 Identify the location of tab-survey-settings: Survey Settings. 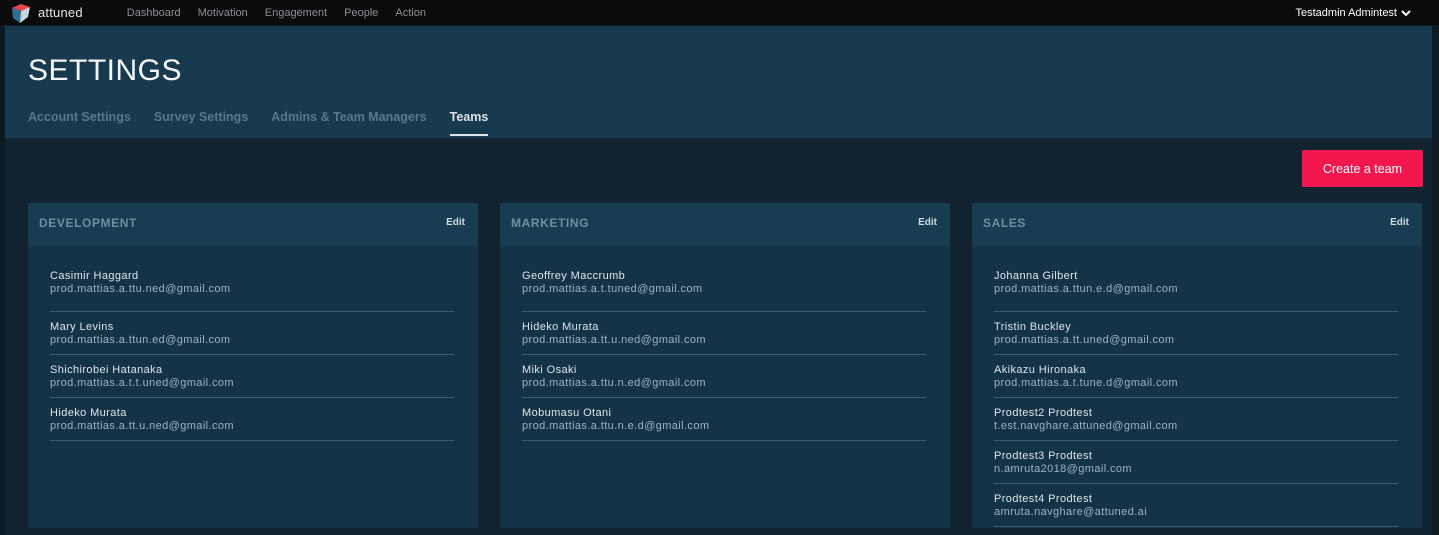
(201, 123).